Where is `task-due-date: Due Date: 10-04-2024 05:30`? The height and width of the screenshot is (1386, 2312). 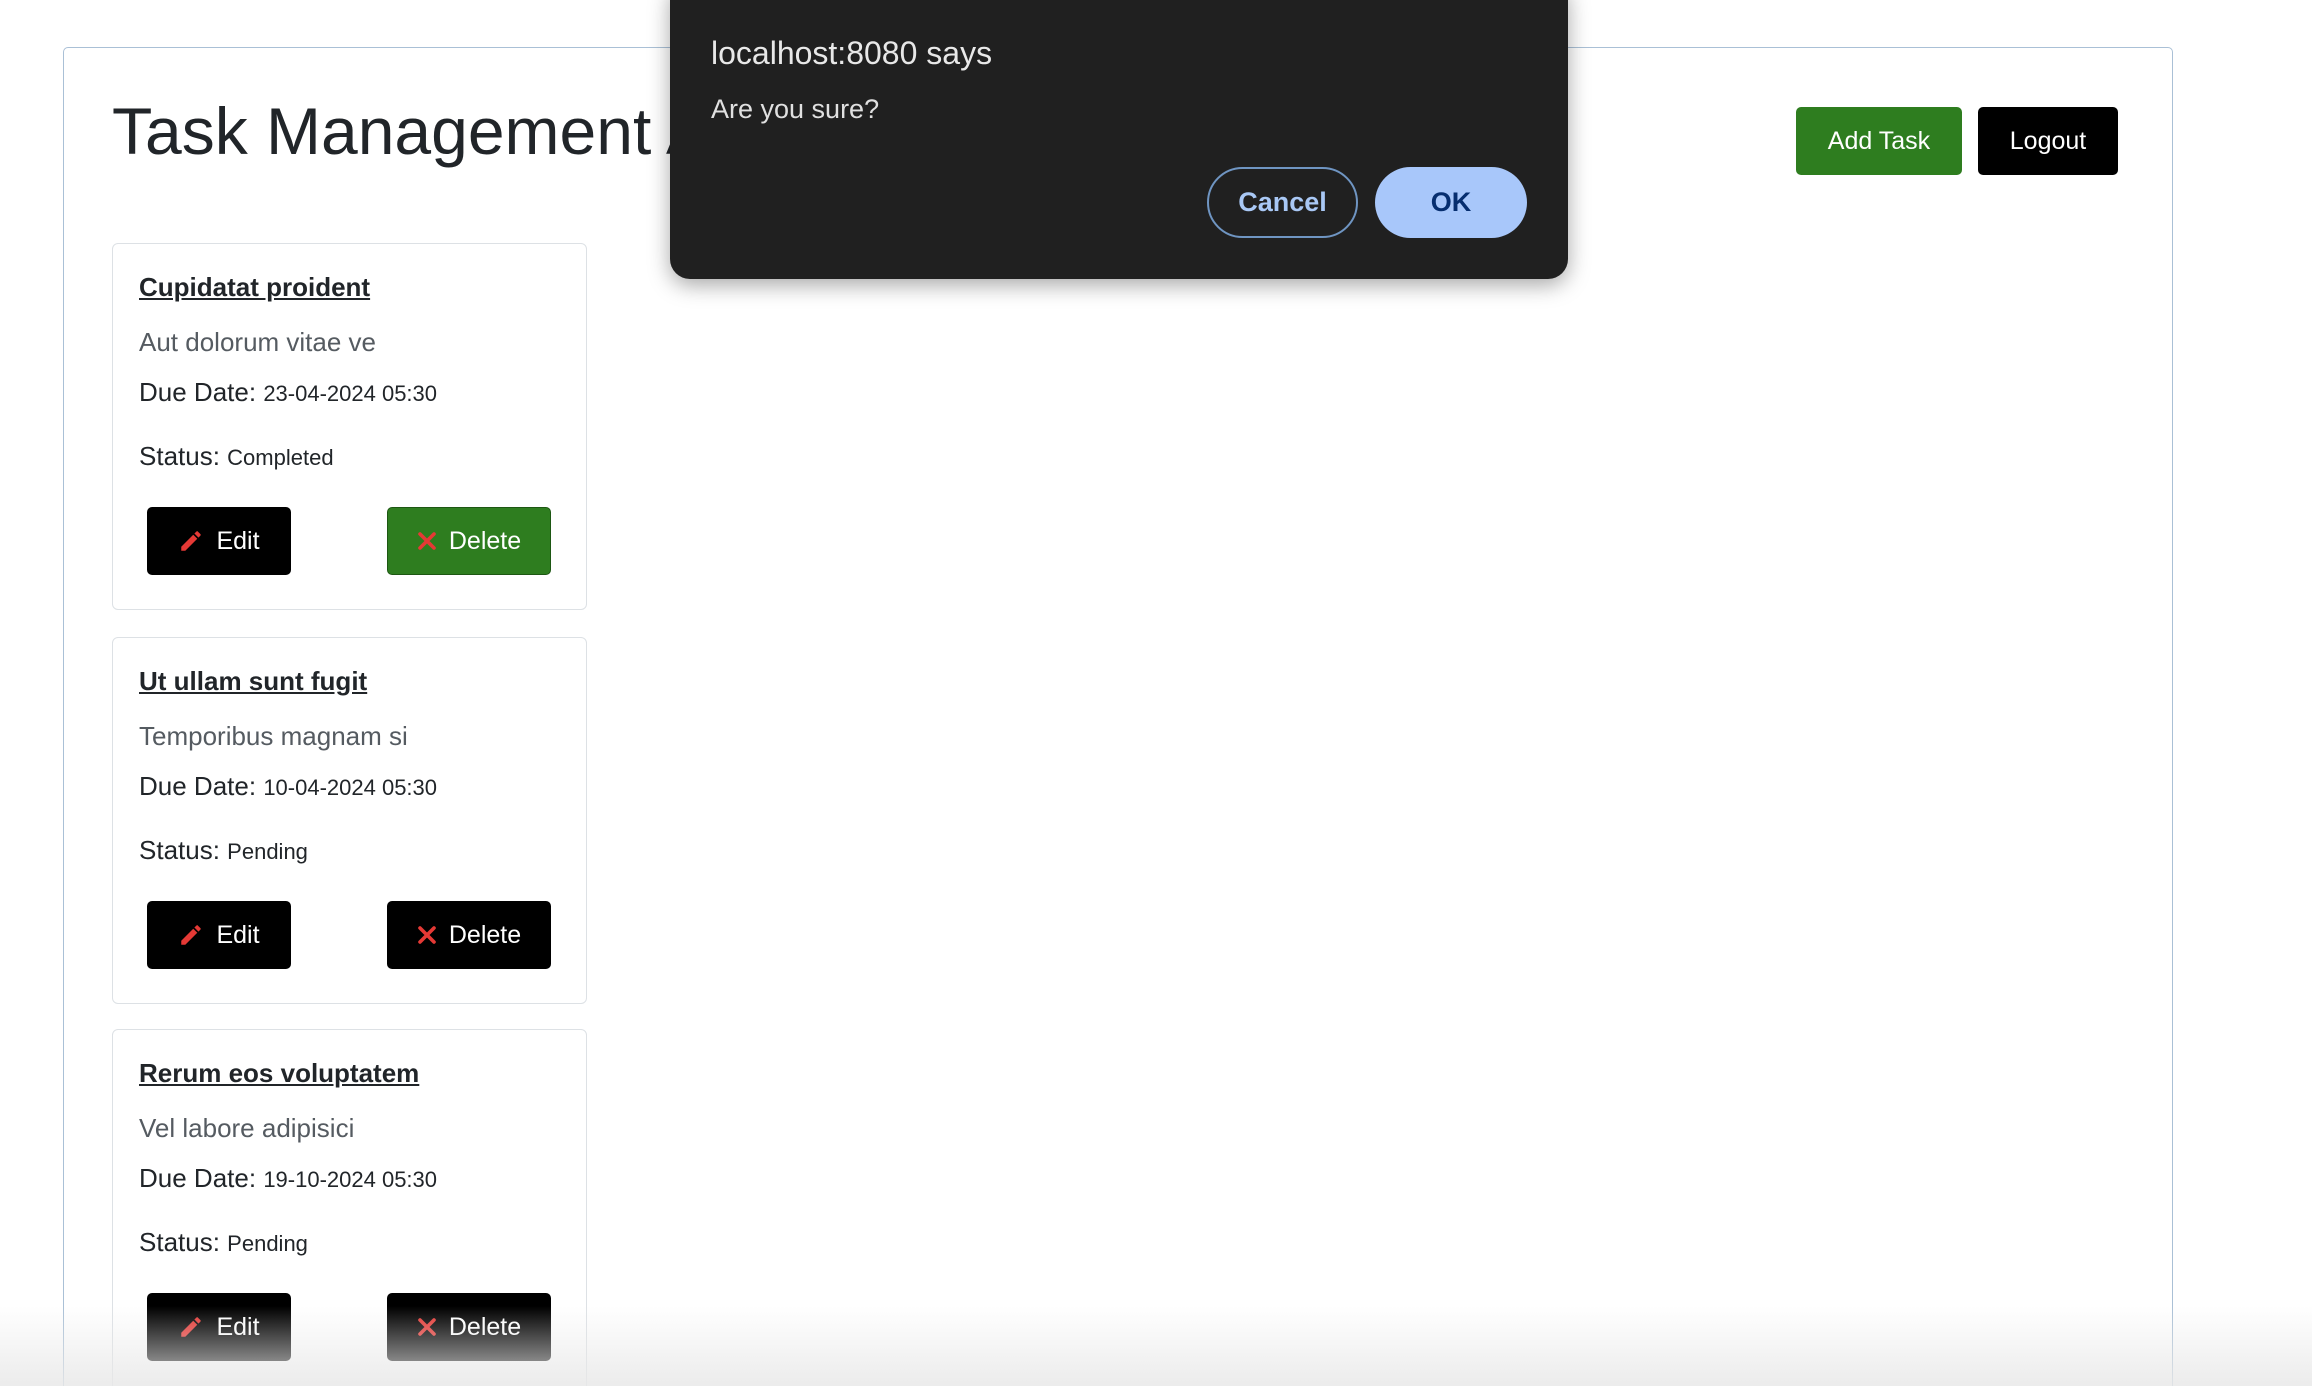 task-due-date: Due Date: 10-04-2024 05:30 is located at coordinates (288, 786).